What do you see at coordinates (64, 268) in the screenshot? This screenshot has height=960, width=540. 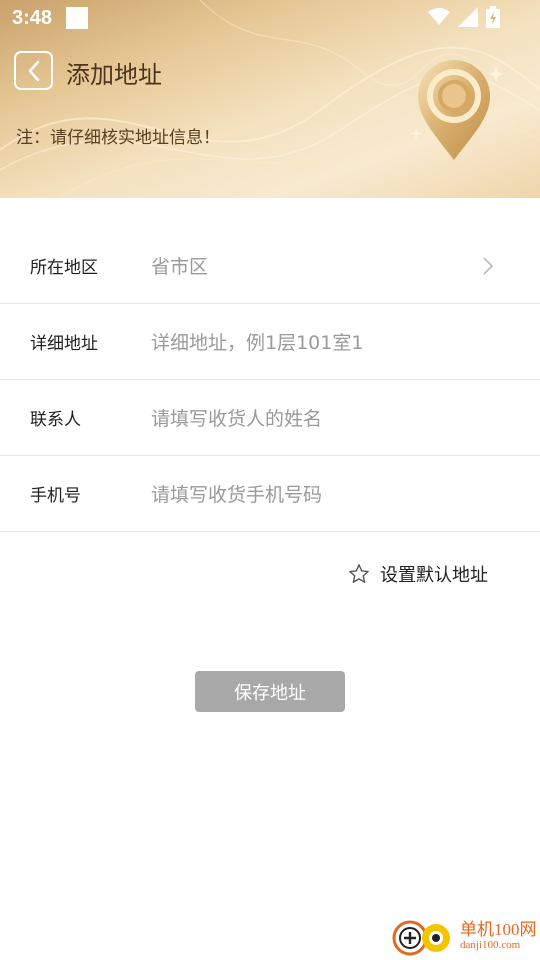 I see `region-label: 所在地区` at bounding box center [64, 268].